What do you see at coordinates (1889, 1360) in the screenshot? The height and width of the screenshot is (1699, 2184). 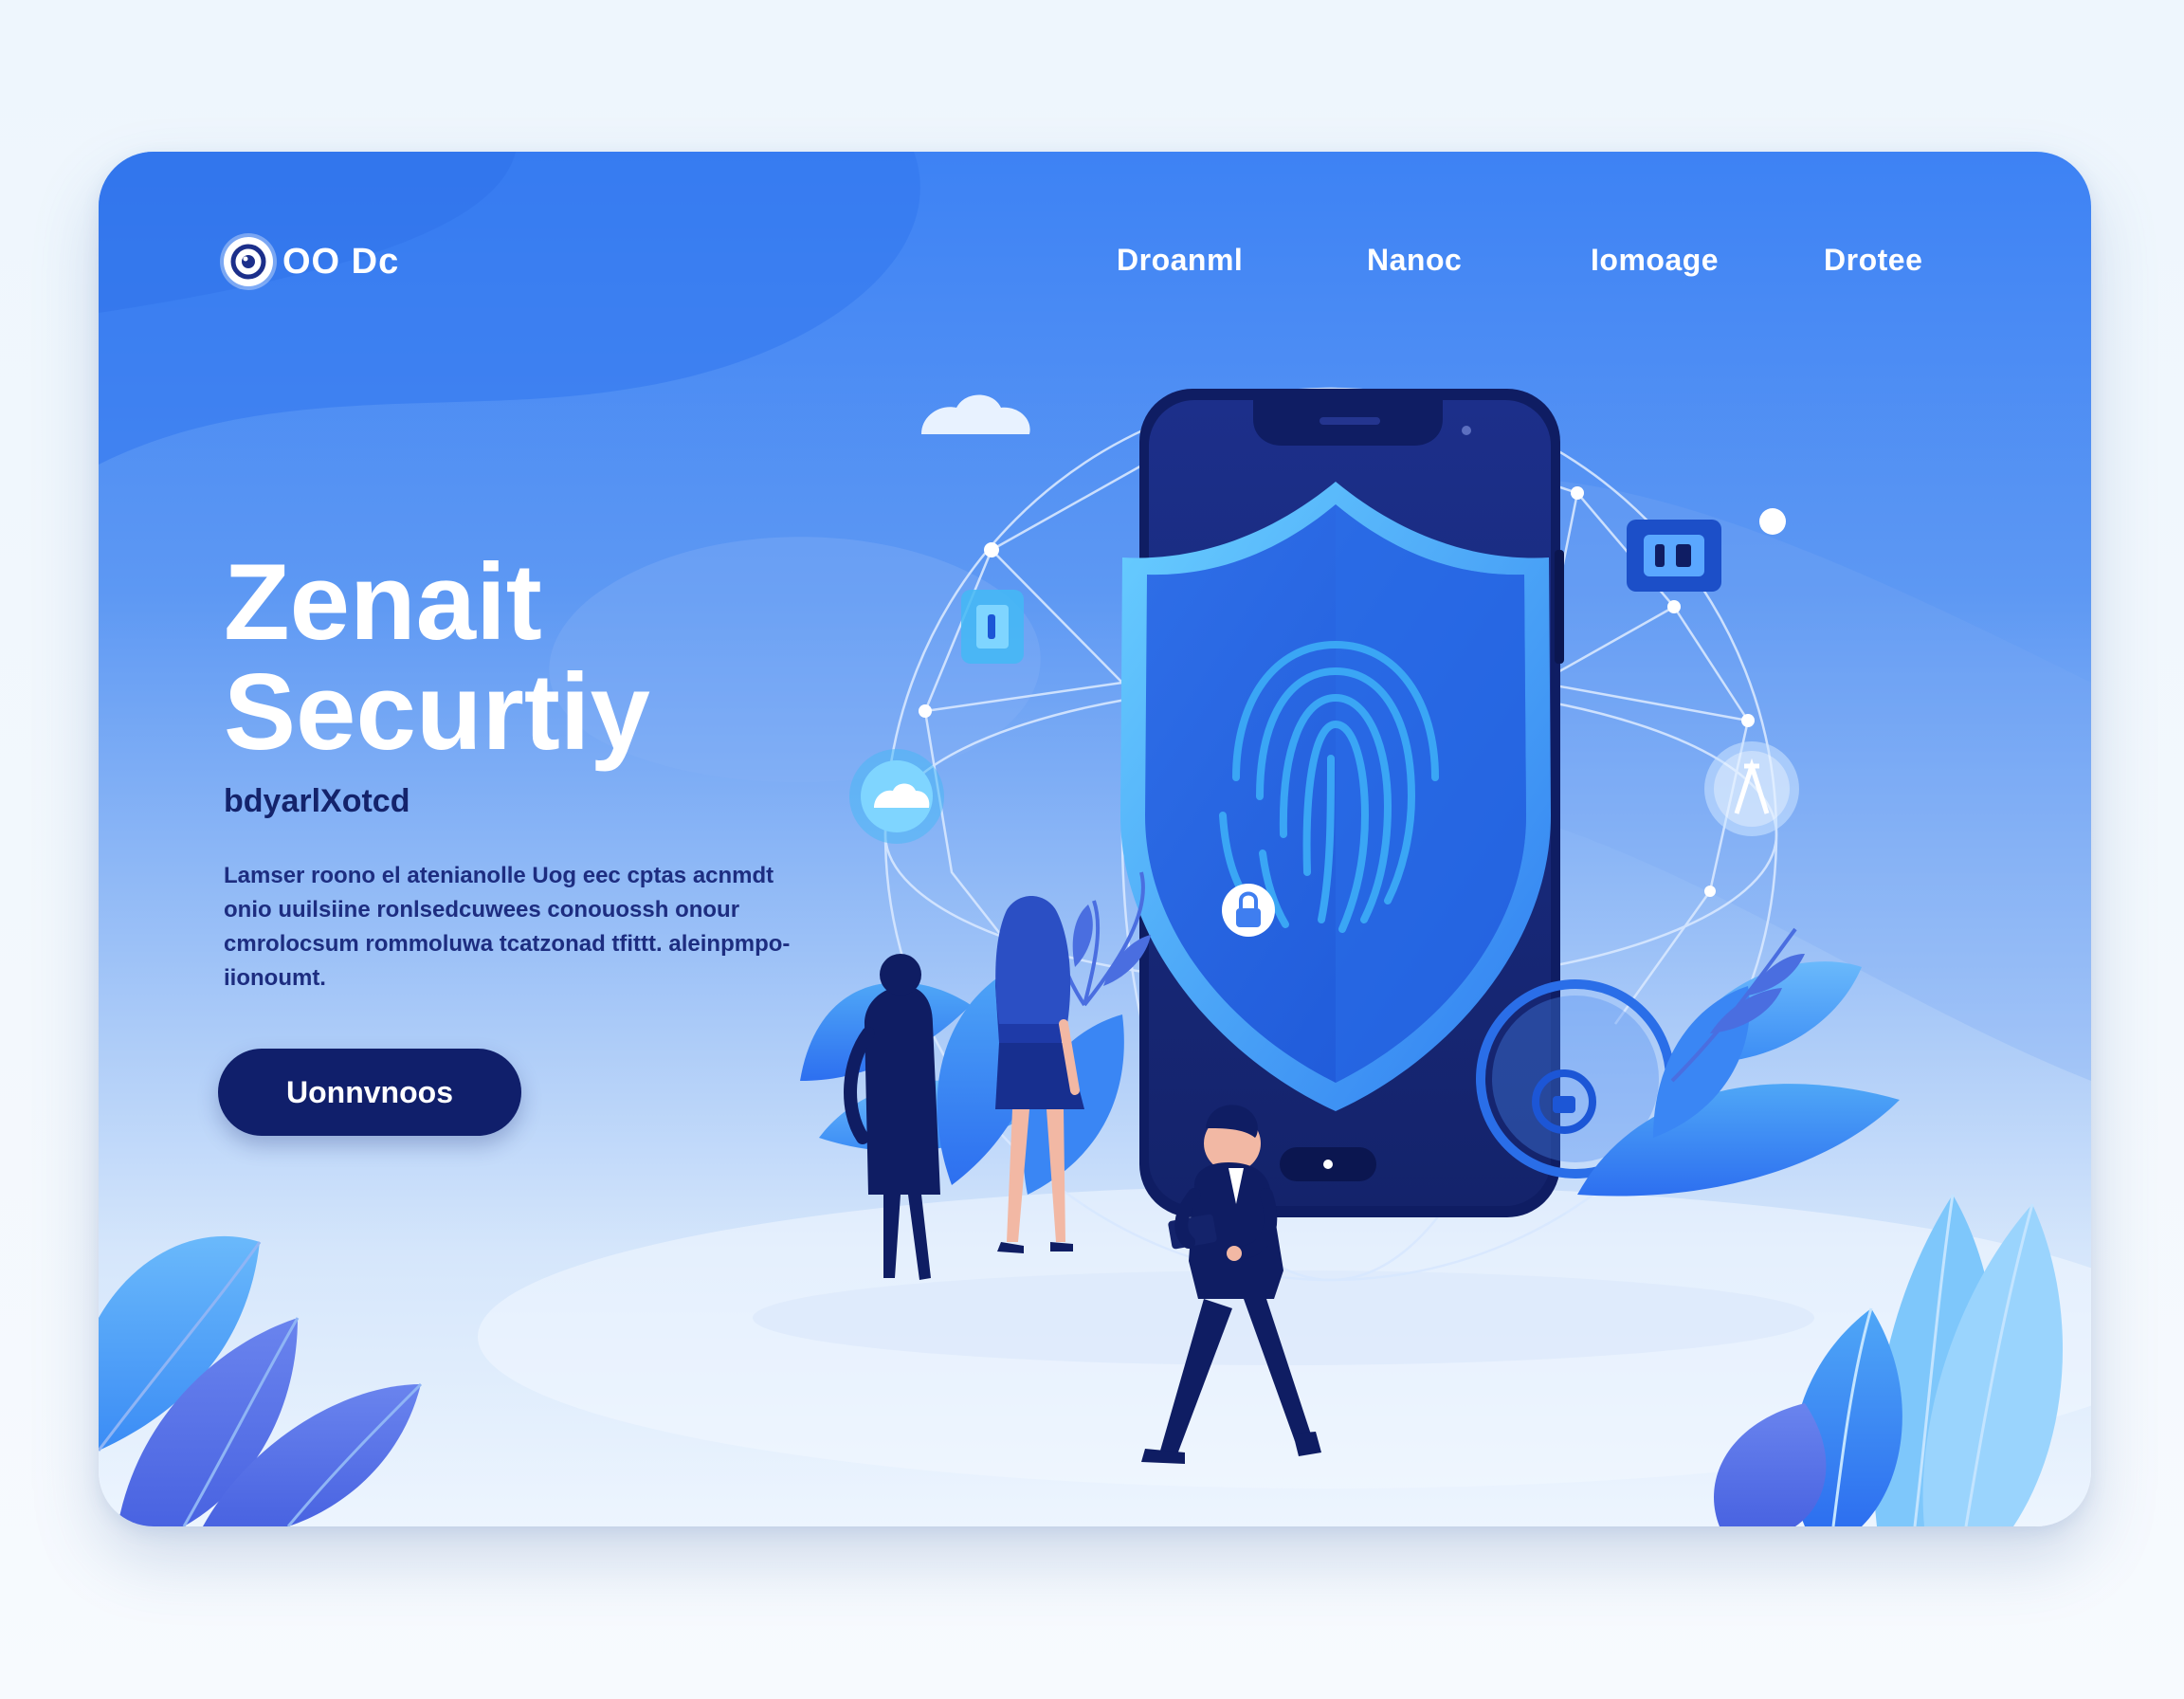 I see `bottom-right-leaves` at bounding box center [1889, 1360].